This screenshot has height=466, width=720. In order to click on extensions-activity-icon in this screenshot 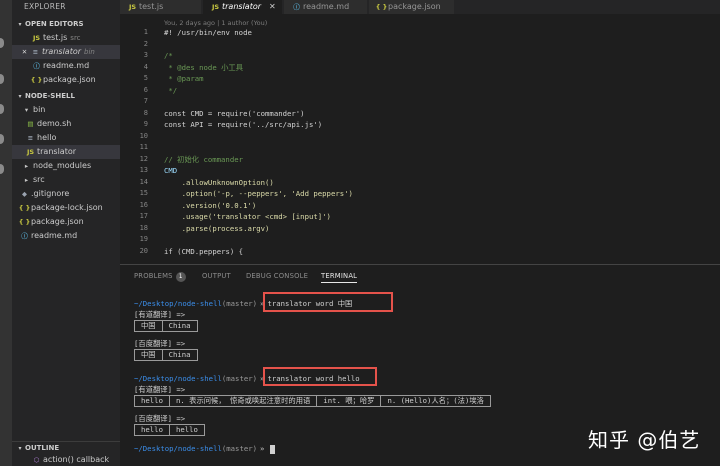, I will do `click(2, 169)`.